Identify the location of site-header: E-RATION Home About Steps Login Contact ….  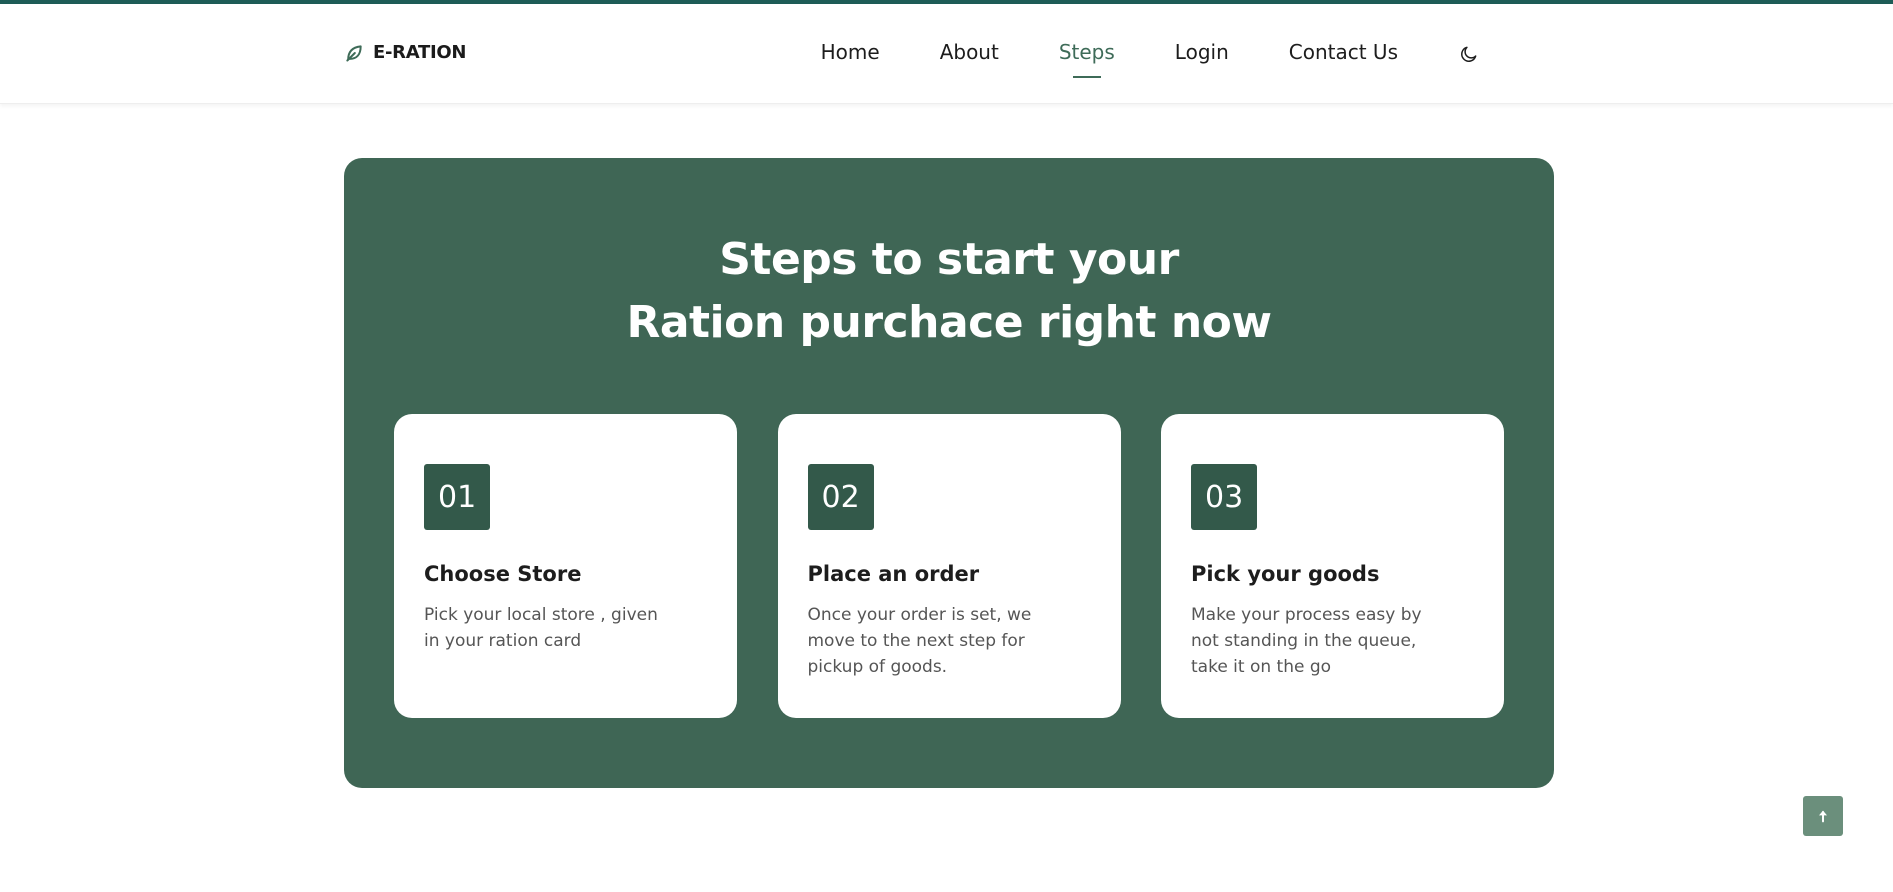
(946, 54).